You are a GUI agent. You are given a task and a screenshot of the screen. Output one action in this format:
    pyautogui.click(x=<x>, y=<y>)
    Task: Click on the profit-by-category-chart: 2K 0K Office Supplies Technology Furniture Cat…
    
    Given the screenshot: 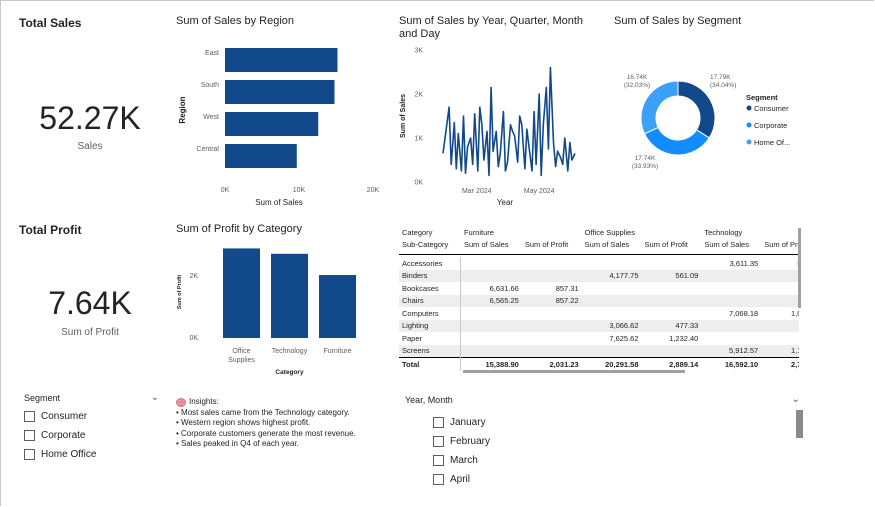 What is the action you would take?
    pyautogui.click(x=270, y=310)
    